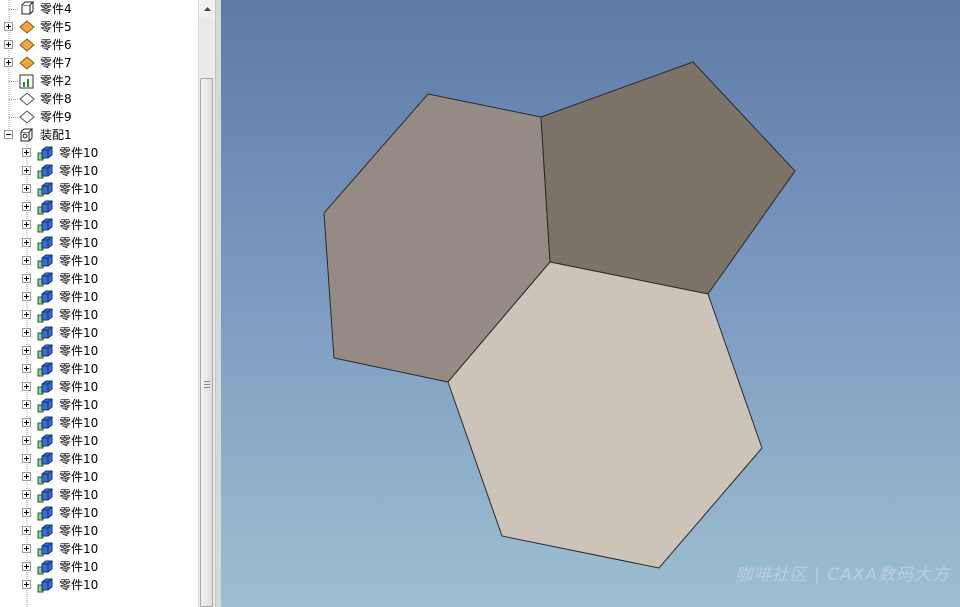 The image size is (960, 607). What do you see at coordinates (56, 135) in the screenshot?
I see `tree-item-label: 装配1` at bounding box center [56, 135].